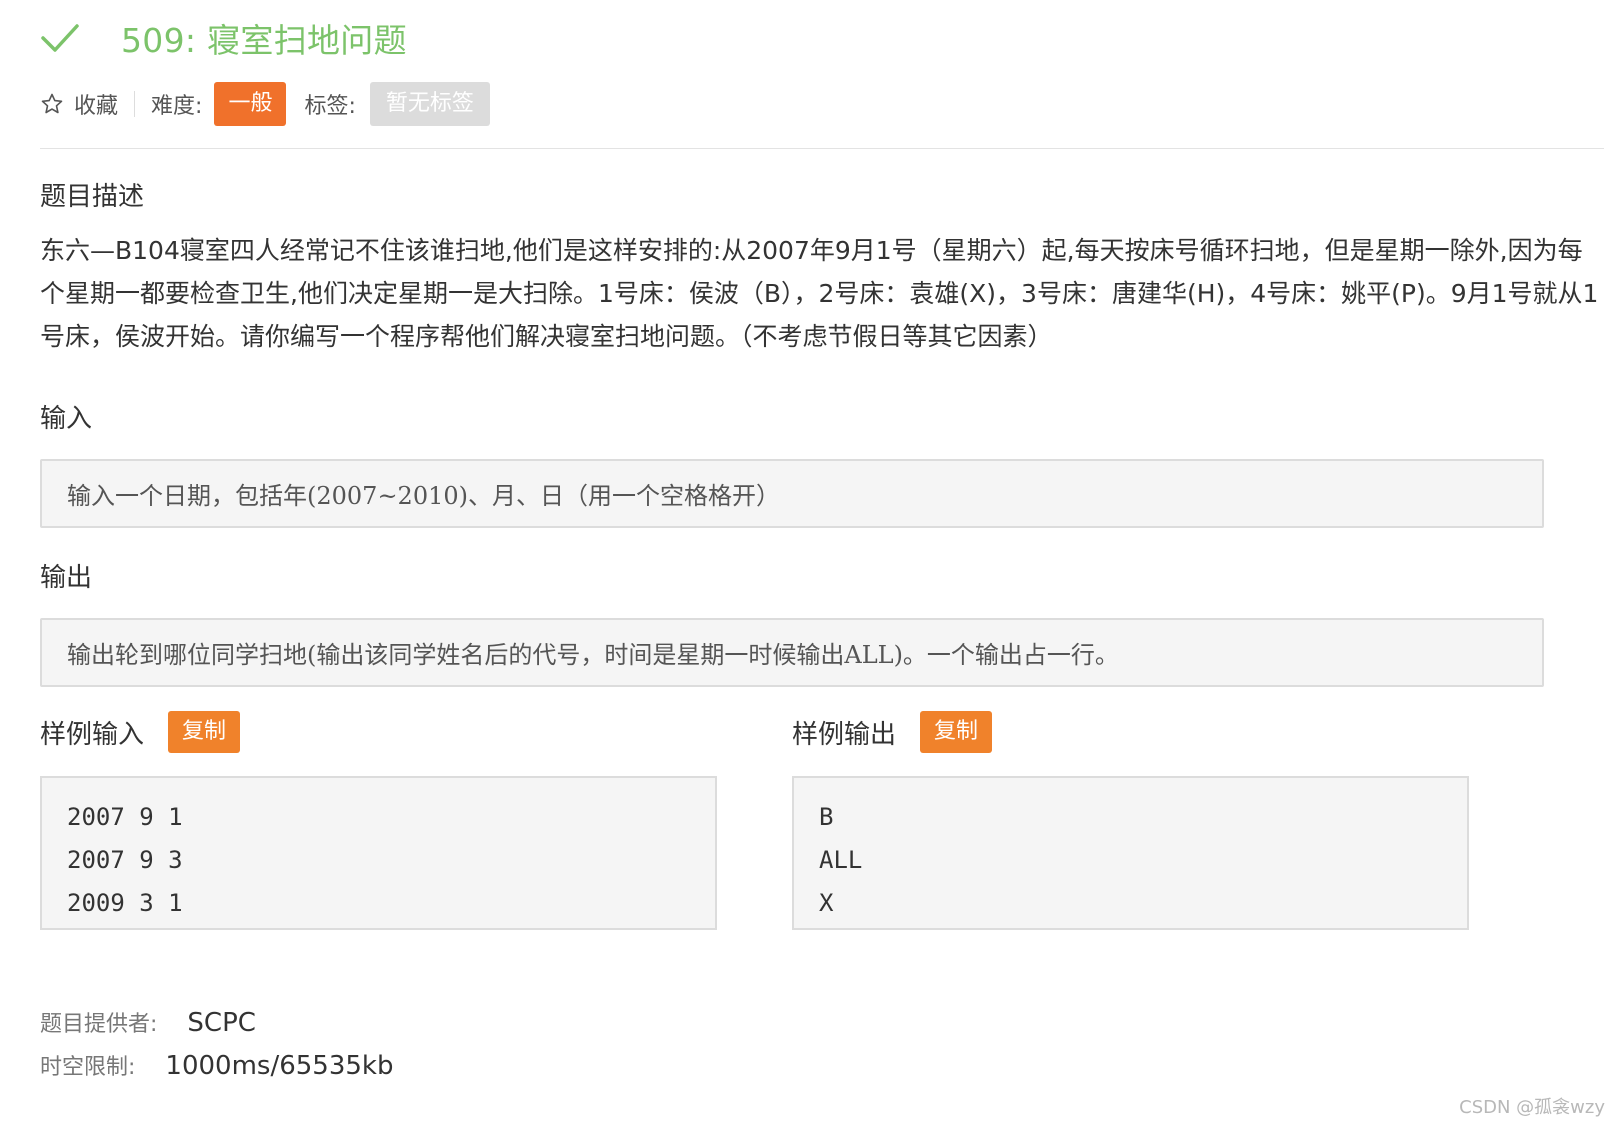 The width and height of the screenshot is (1623, 1127). I want to click on header-divider, so click(822, 148).